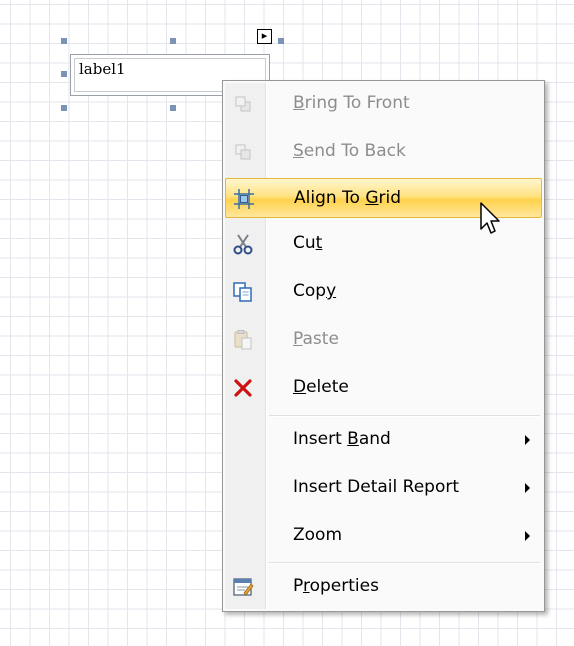  Describe the element at coordinates (383, 587) in the screenshot. I see `menu-item-properties: Properties` at that location.